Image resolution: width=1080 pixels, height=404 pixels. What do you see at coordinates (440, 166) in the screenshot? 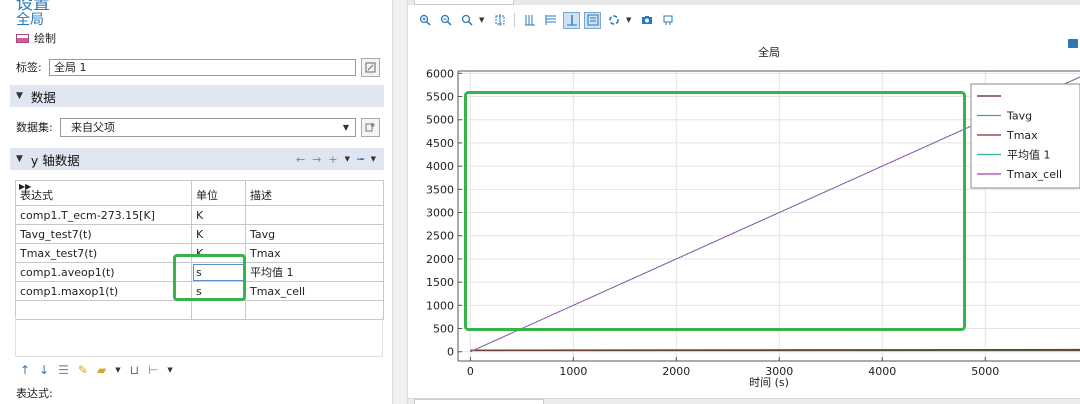
I see `y-tick-label: 4000` at bounding box center [440, 166].